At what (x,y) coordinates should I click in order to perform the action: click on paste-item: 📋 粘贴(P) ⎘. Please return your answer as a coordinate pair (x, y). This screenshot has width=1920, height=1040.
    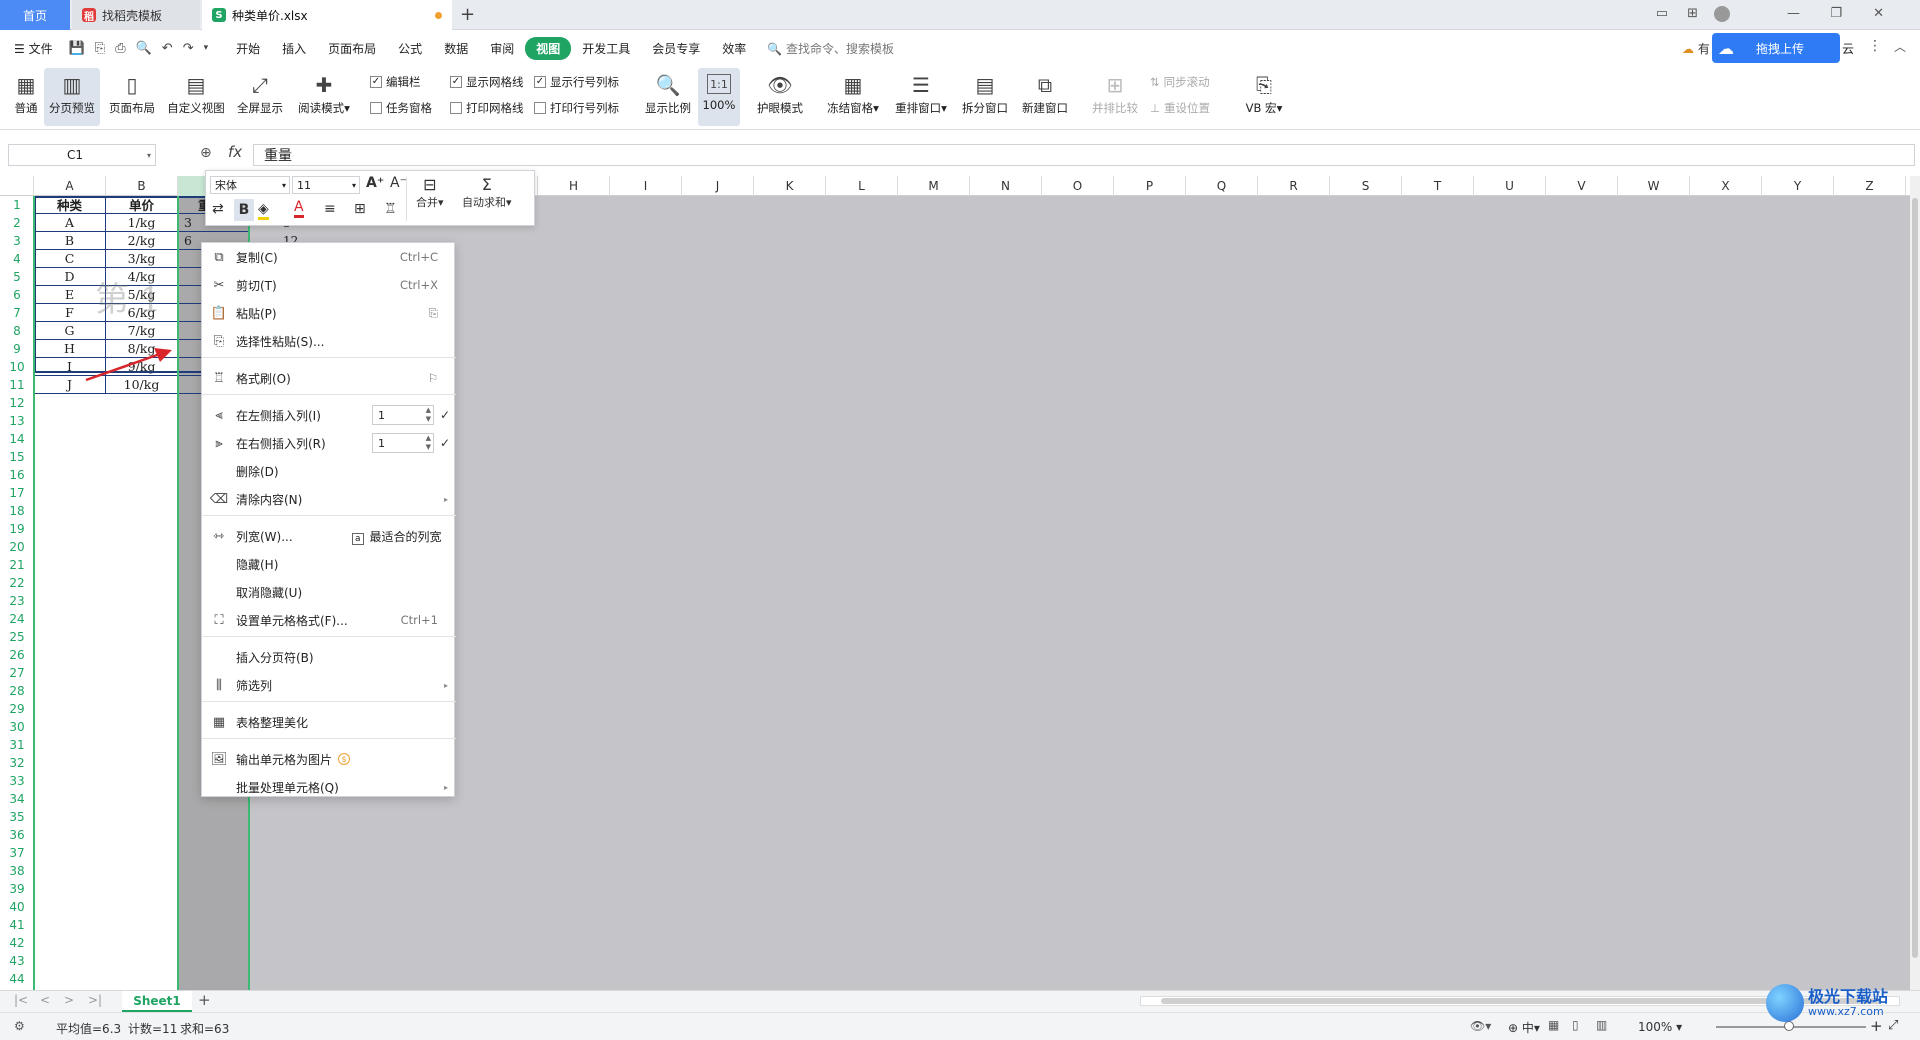
    Looking at the image, I should click on (329, 313).